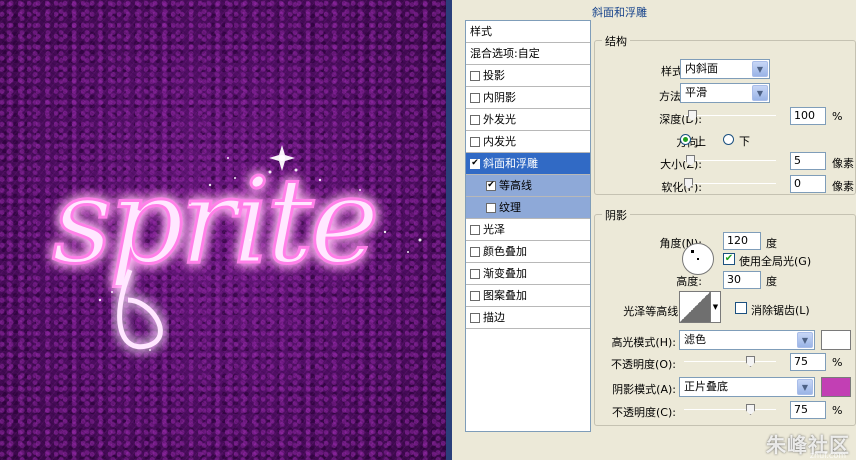  Describe the element at coordinates (728, 139) in the screenshot. I see `direction-down-radio` at that location.